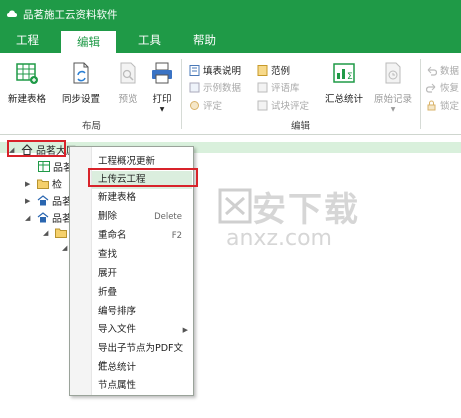 This screenshot has width=461, height=418. I want to click on sample-data-button: 示例数据, so click(215, 87).